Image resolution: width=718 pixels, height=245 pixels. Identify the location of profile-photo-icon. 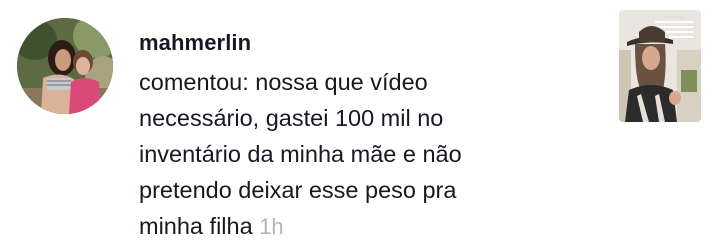
(65, 66).